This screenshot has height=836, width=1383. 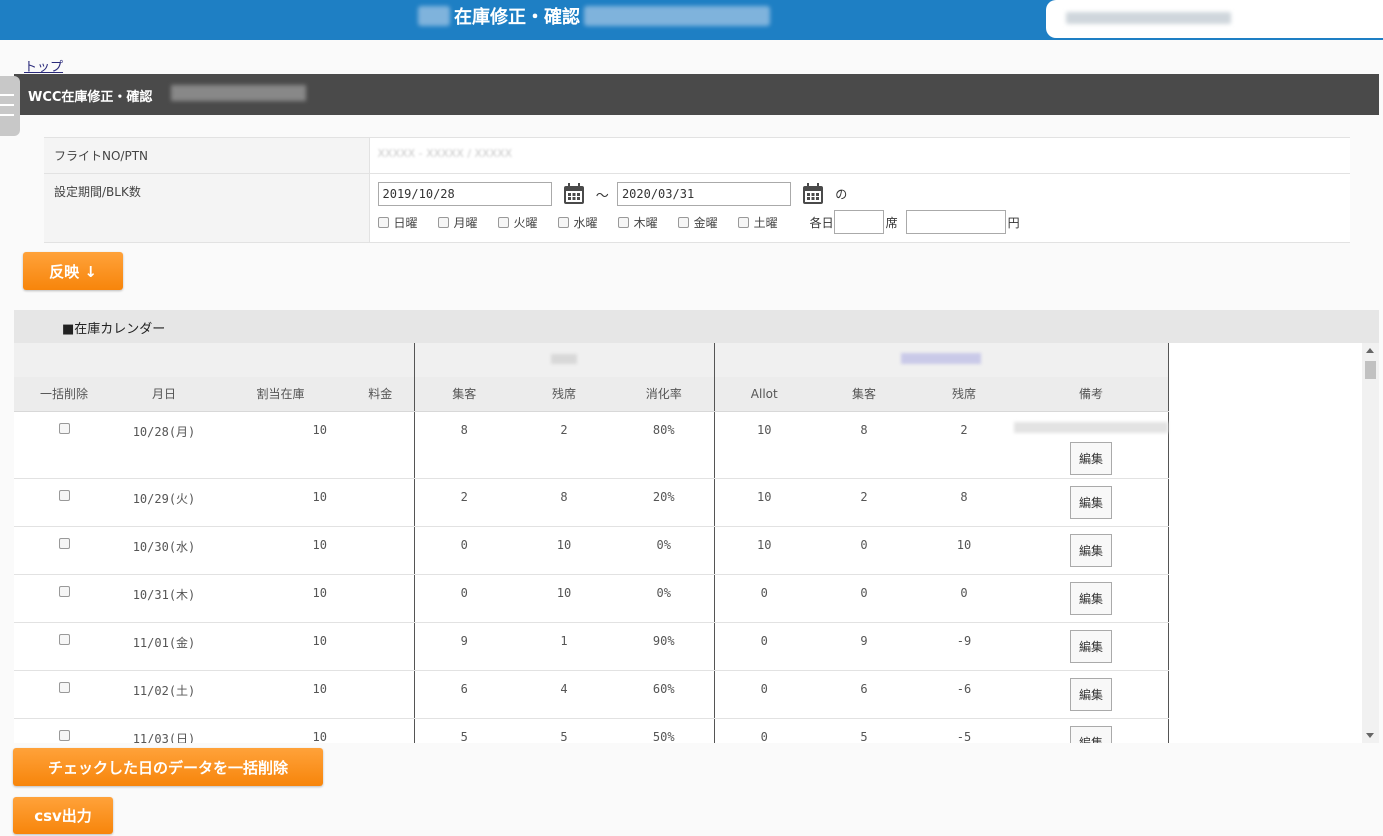 I want to click on partner-group-header, so click(x=941, y=360).